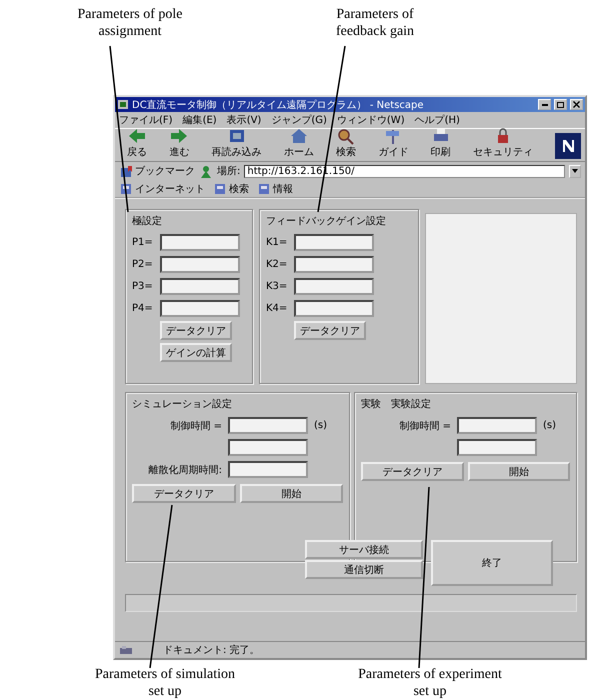 This screenshot has height=700, width=599. Describe the element at coordinates (237, 143) in the screenshot. I see `toolbar-button: 再読み込み` at that location.